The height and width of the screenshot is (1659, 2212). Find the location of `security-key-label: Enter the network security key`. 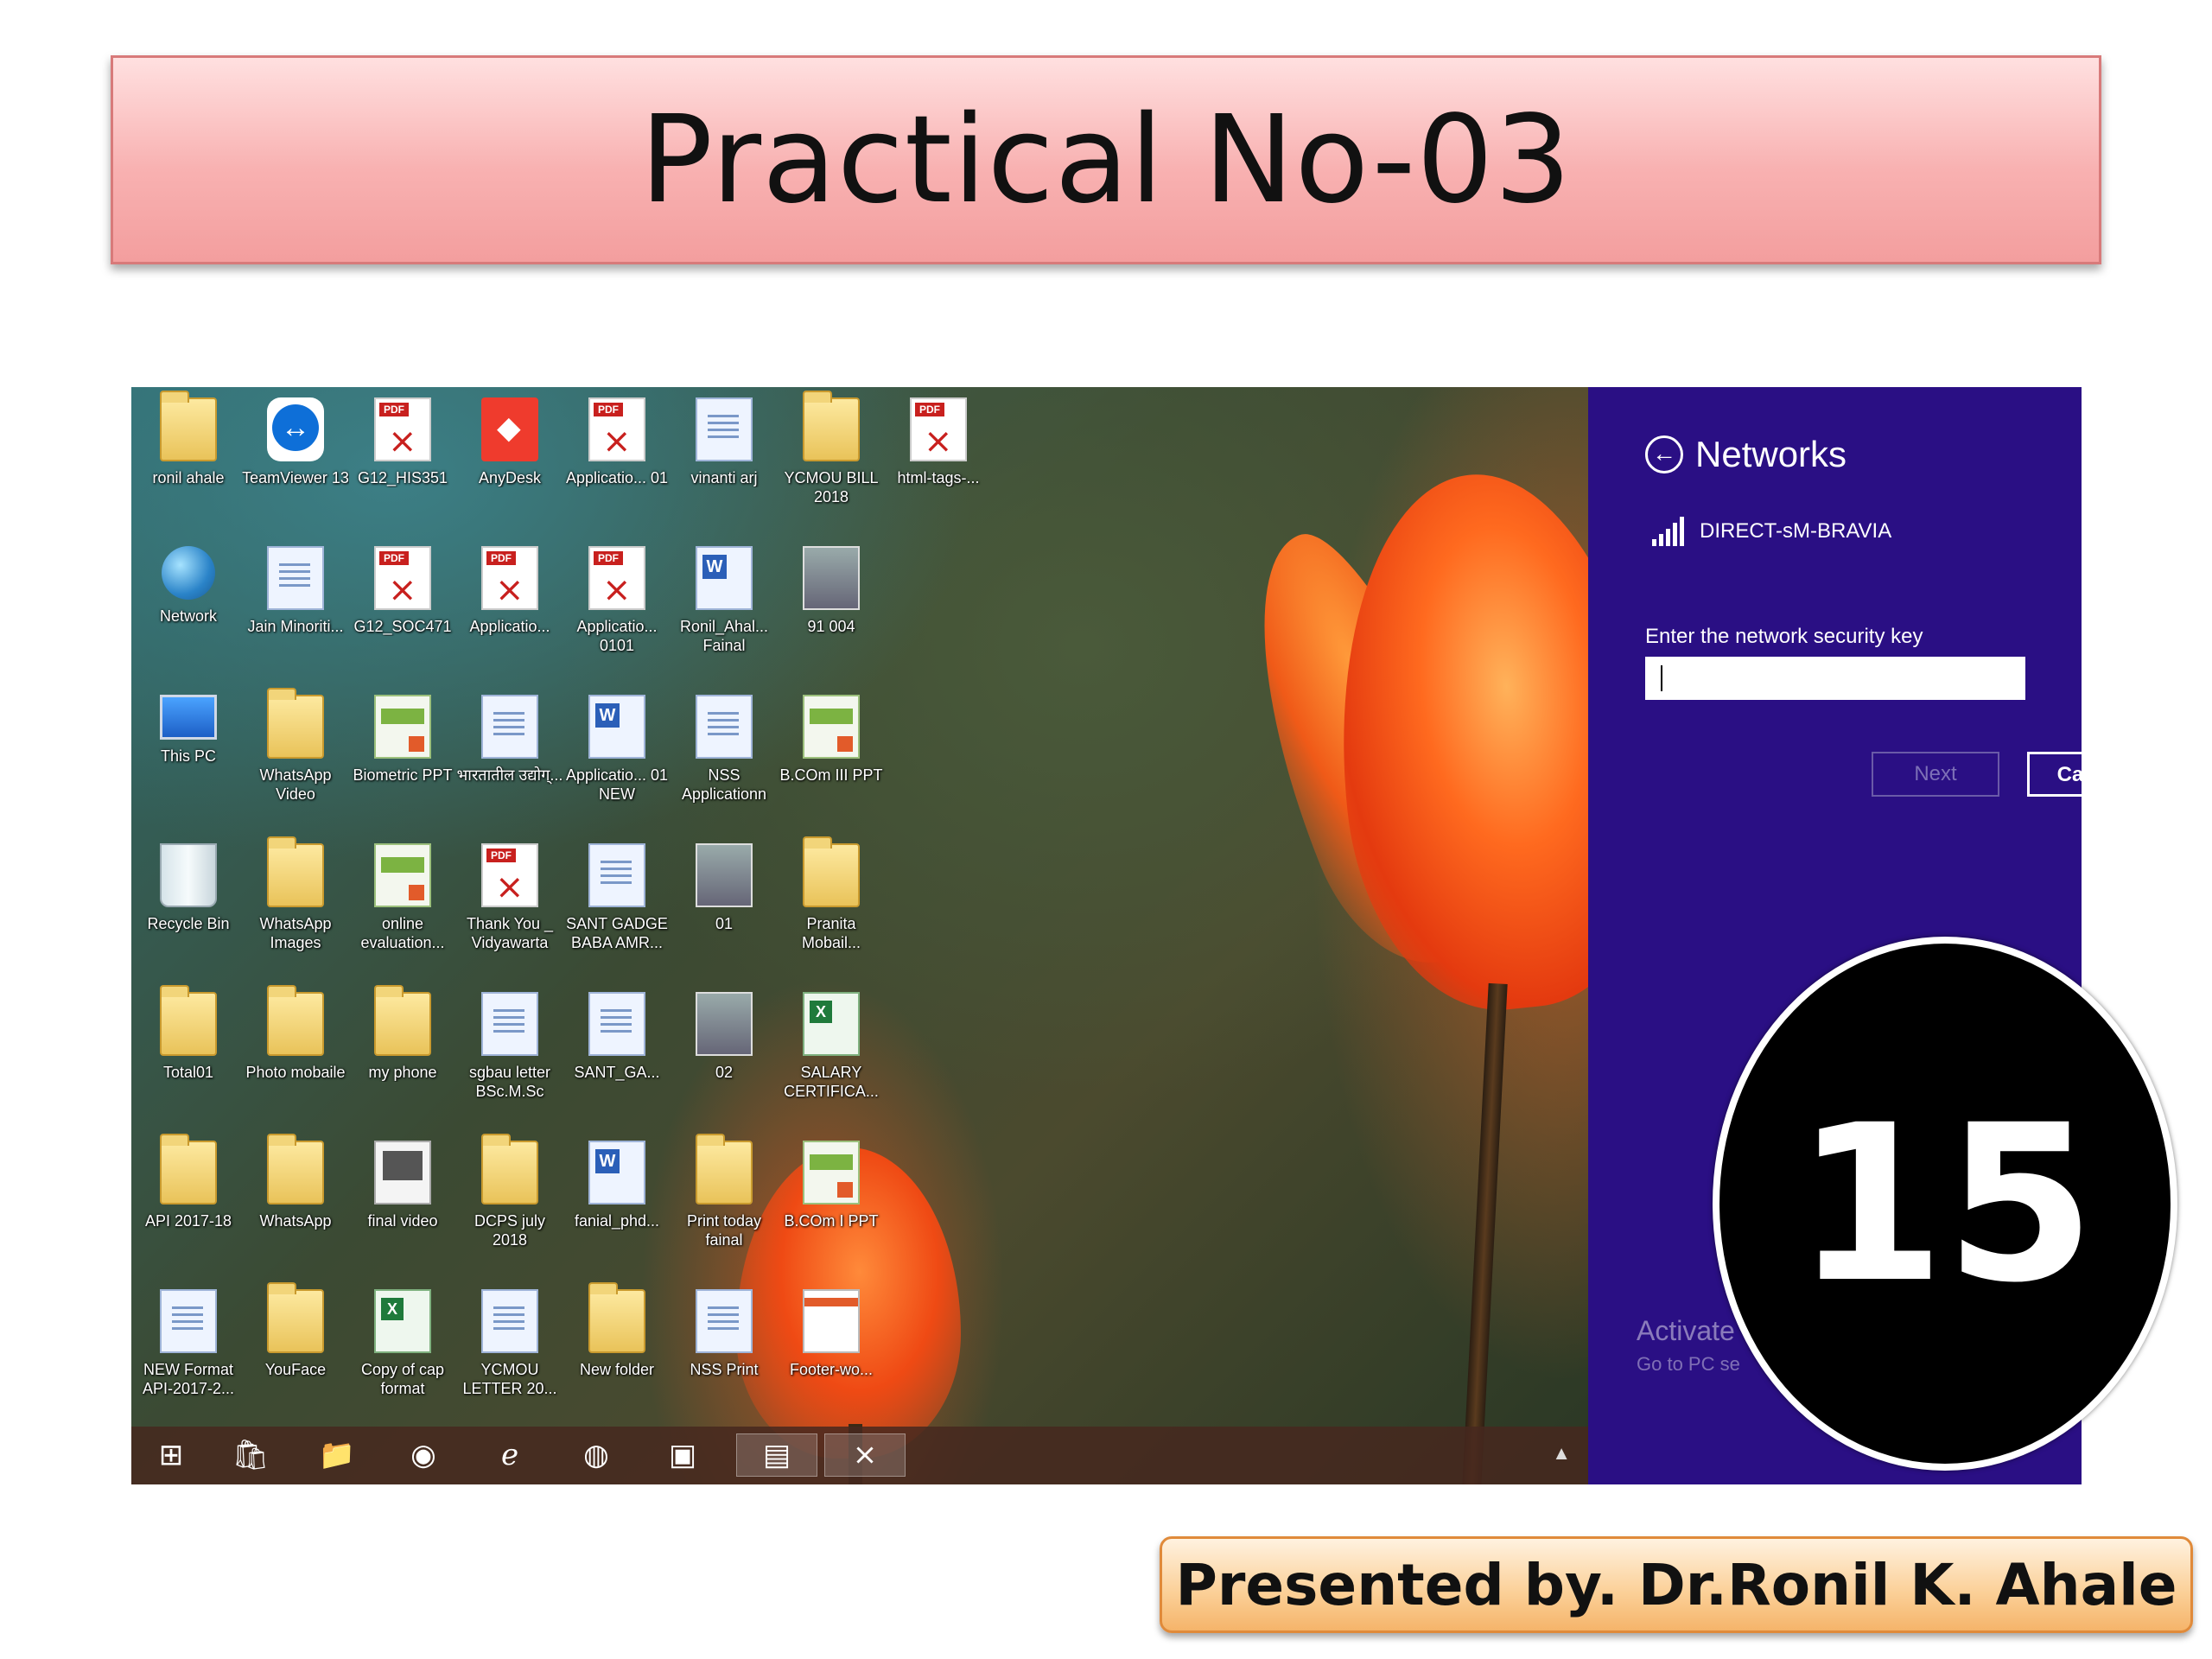

security-key-label: Enter the network security key is located at coordinates (1784, 636).